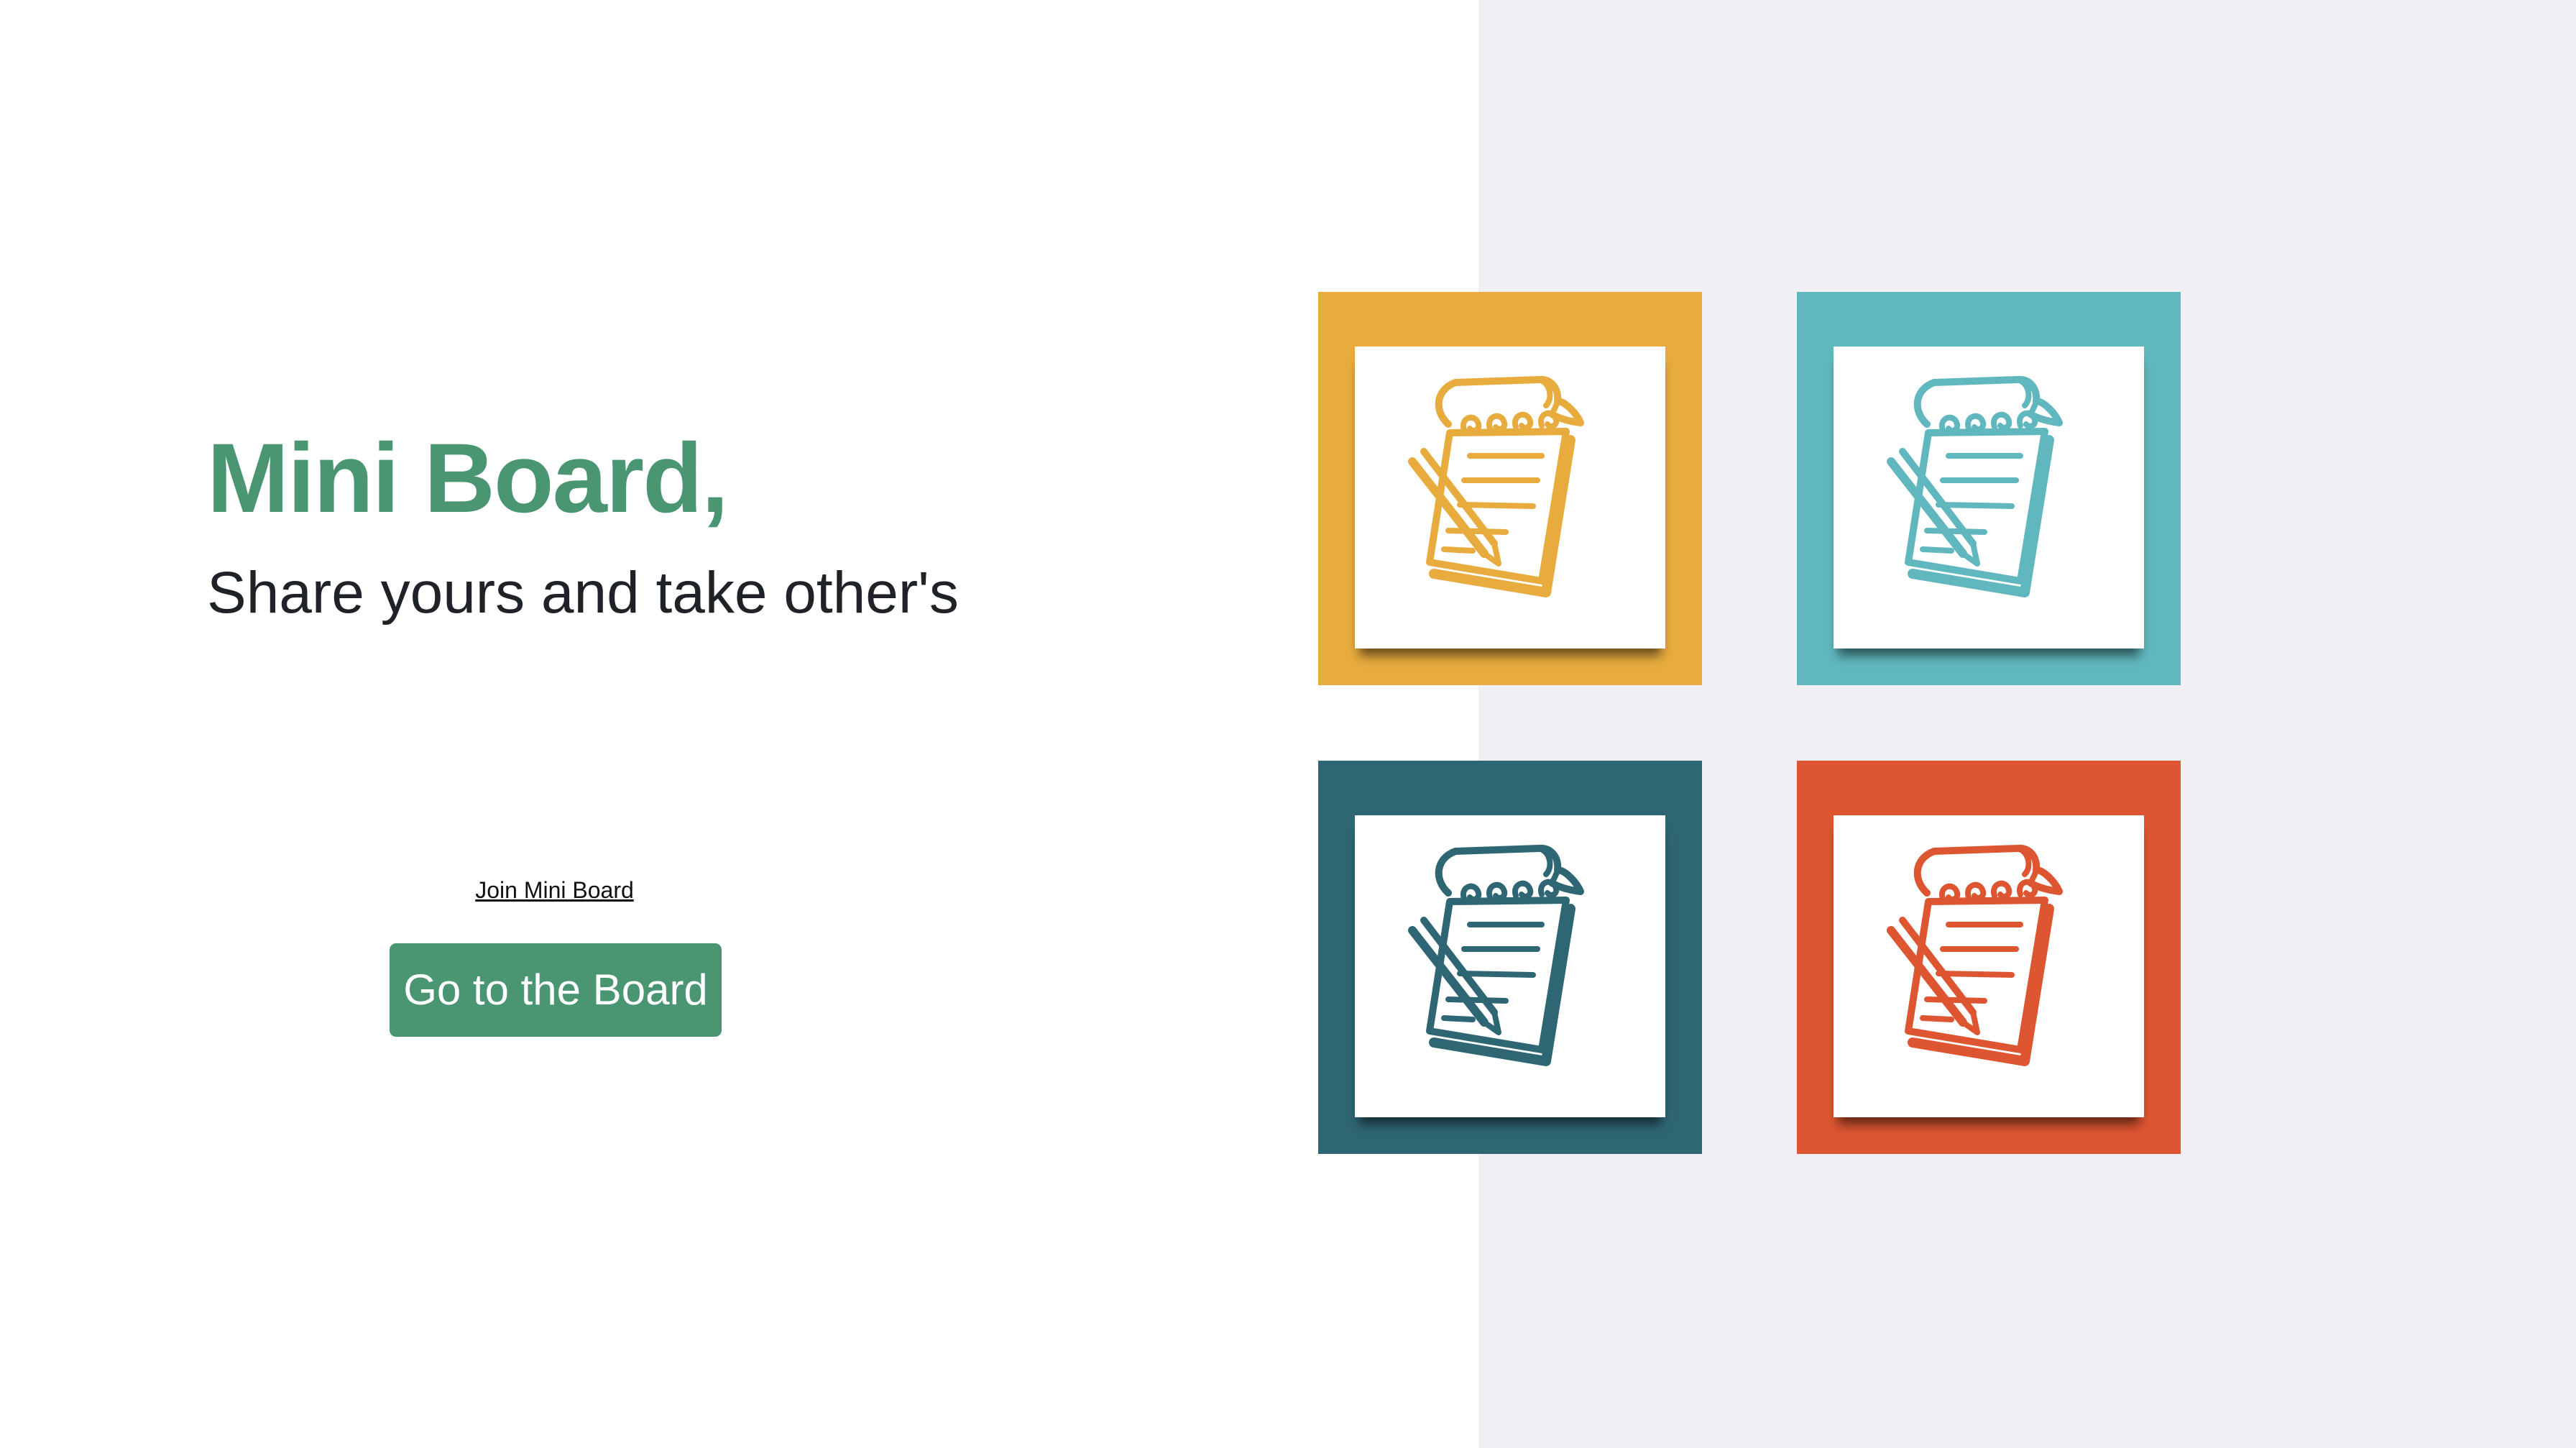 Image resolution: width=2576 pixels, height=1448 pixels. I want to click on notepad-tile-orange, so click(1989, 957).